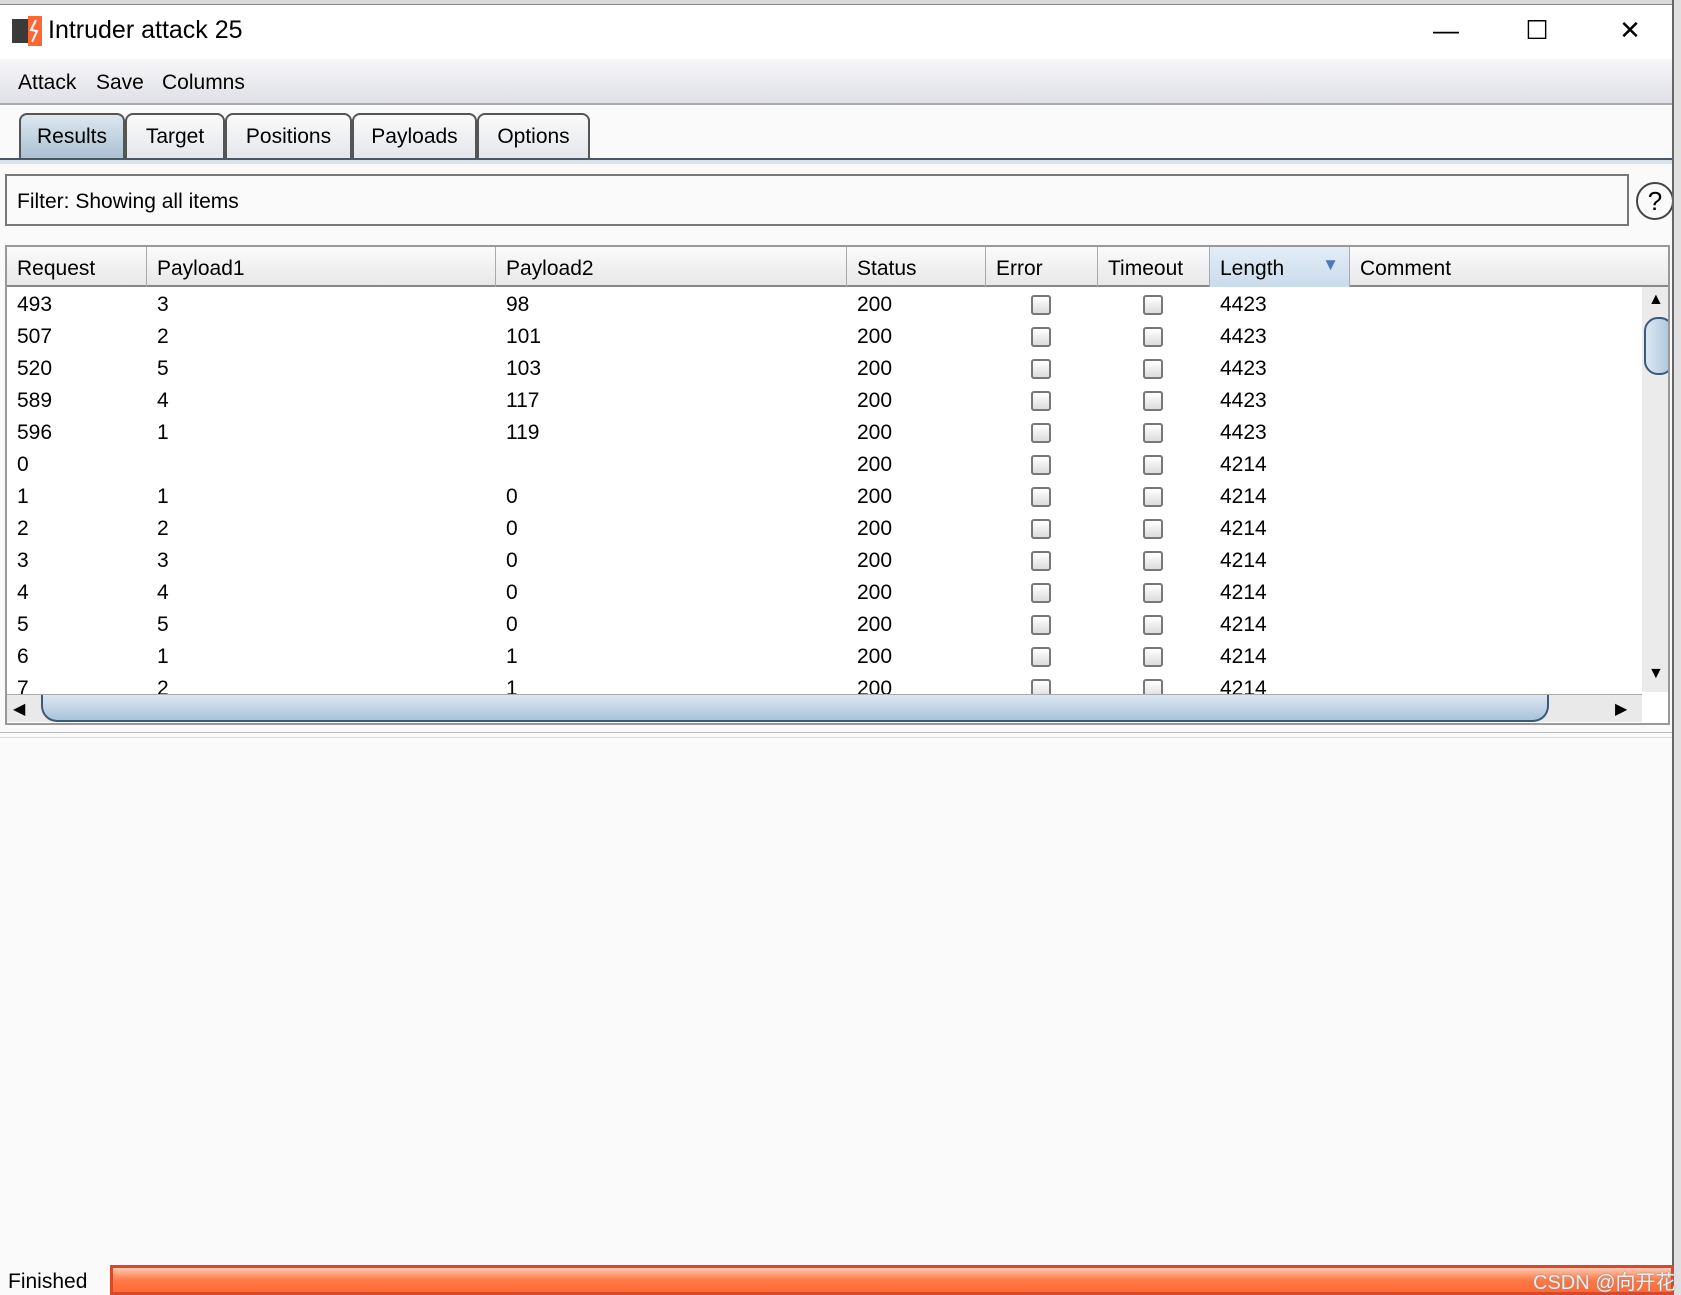  I want to click on tab-target: Target, so click(175, 136).